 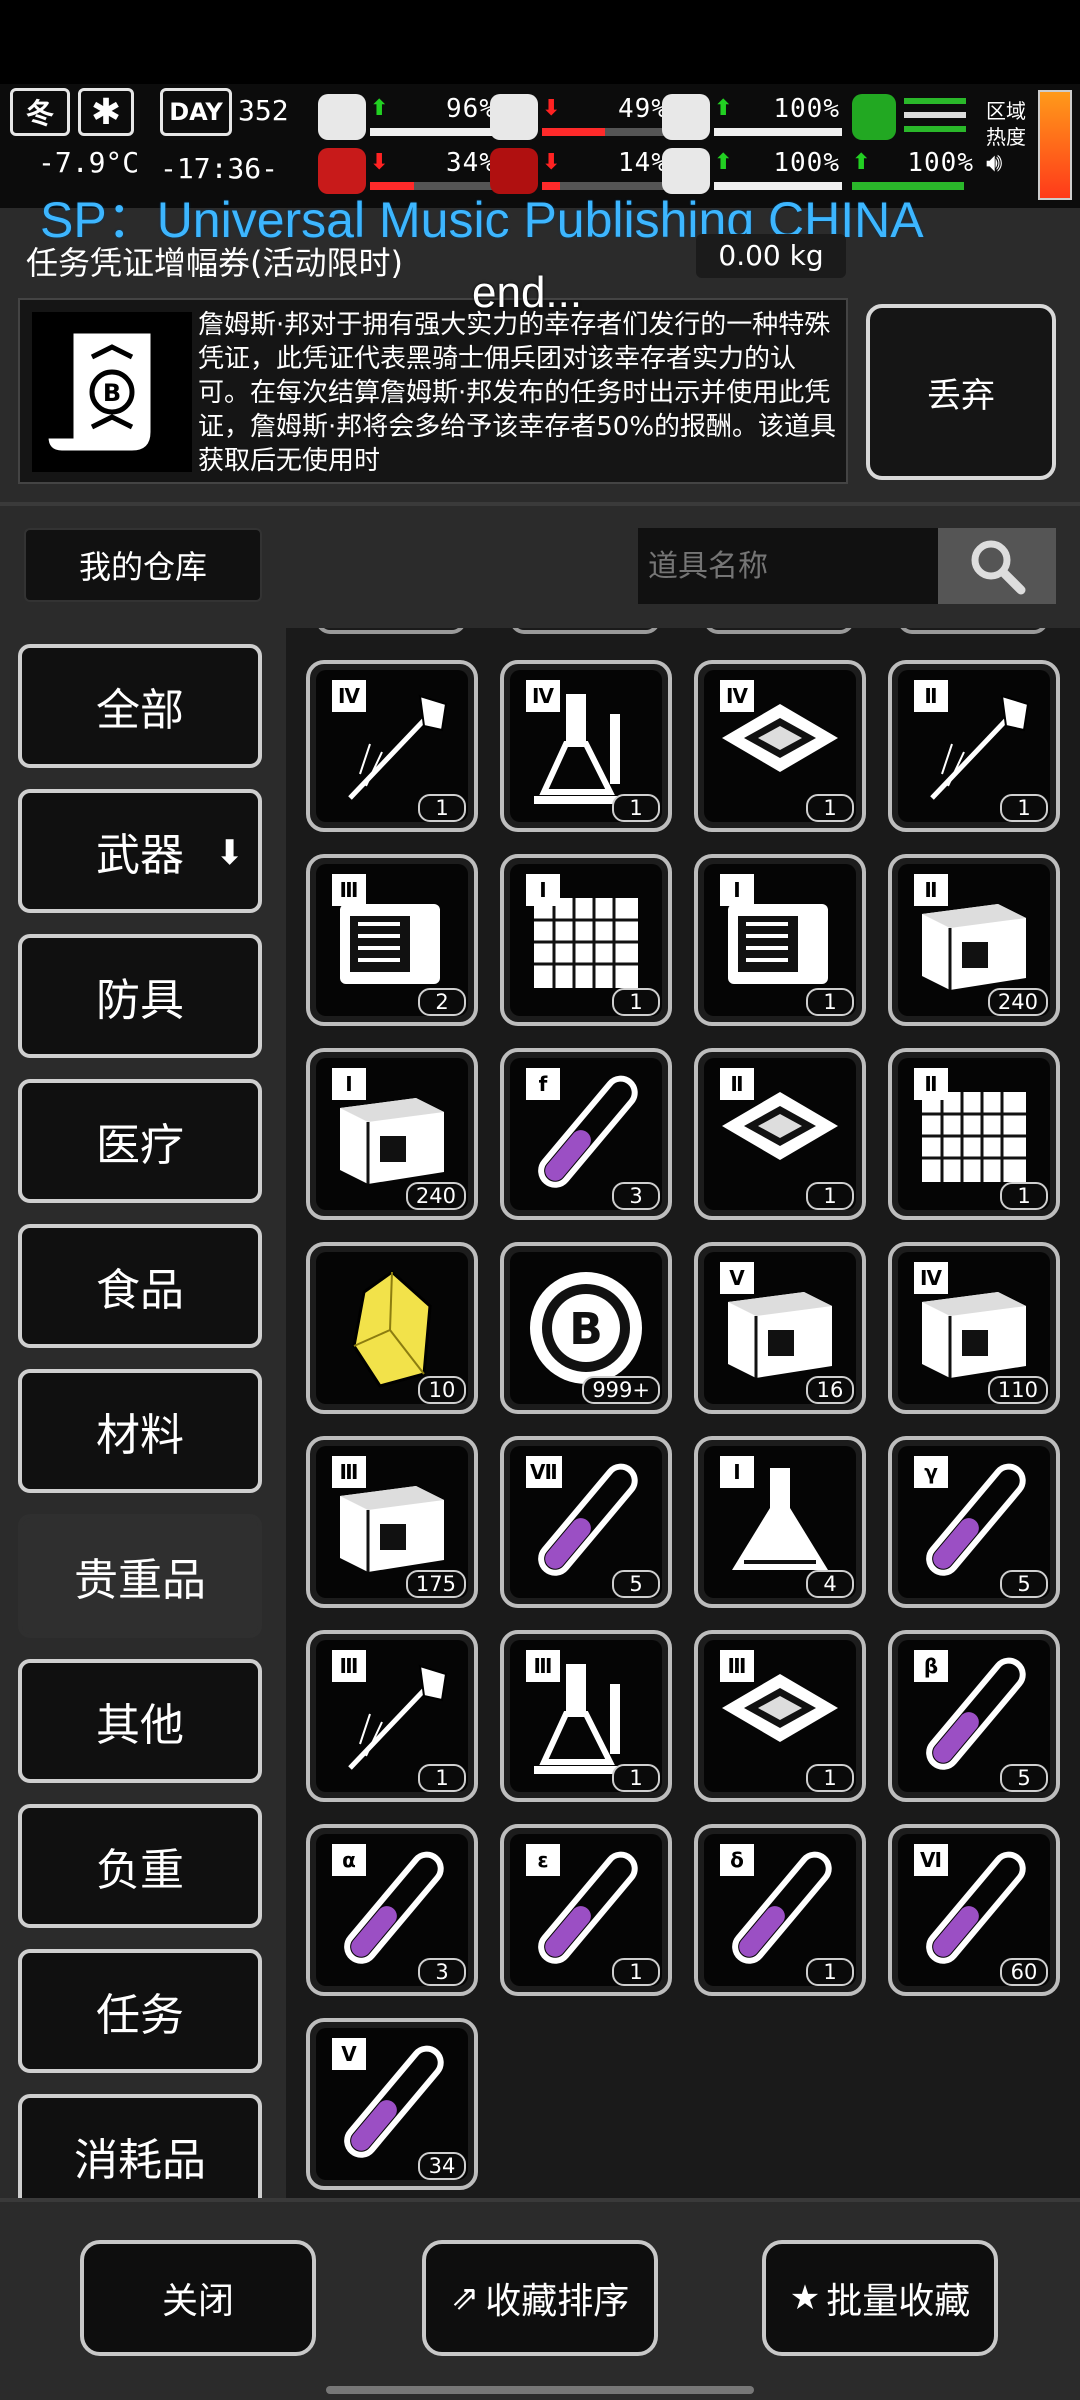 What do you see at coordinates (140, 2011) in the screenshot?
I see `category-tab: 任务` at bounding box center [140, 2011].